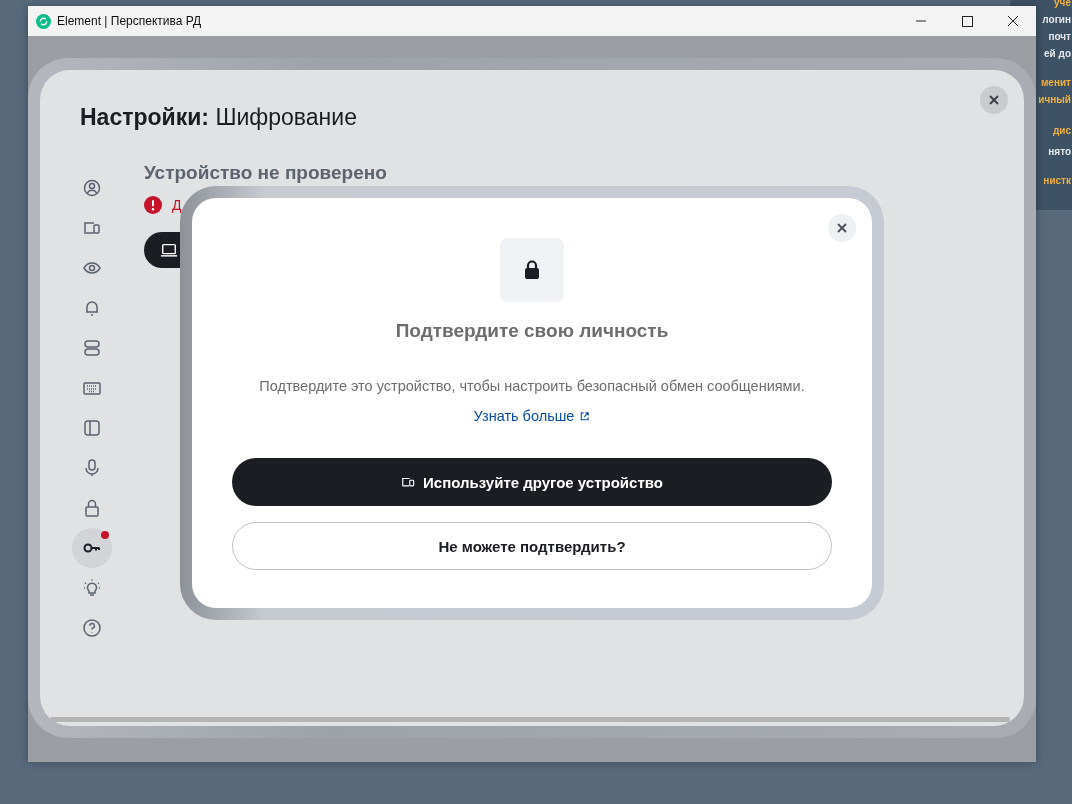 The height and width of the screenshot is (804, 1072). Describe the element at coordinates (532, 546) in the screenshot. I see `cannot-verify-button: Не можете подтвердить?` at that location.